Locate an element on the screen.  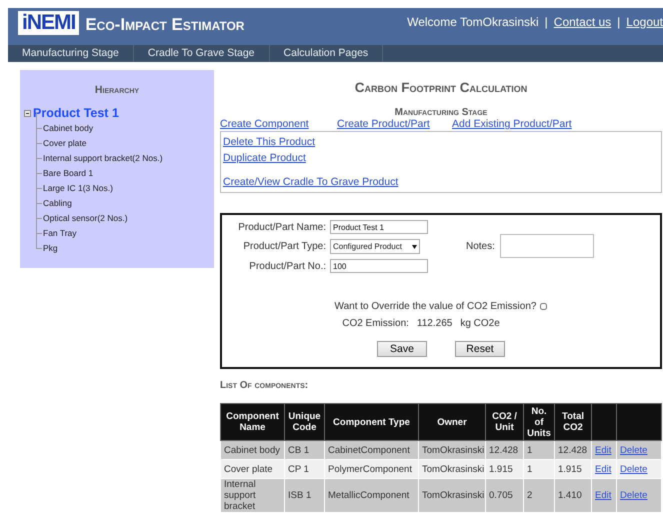
tree-item: Bare Board 1 is located at coordinates (68, 173).